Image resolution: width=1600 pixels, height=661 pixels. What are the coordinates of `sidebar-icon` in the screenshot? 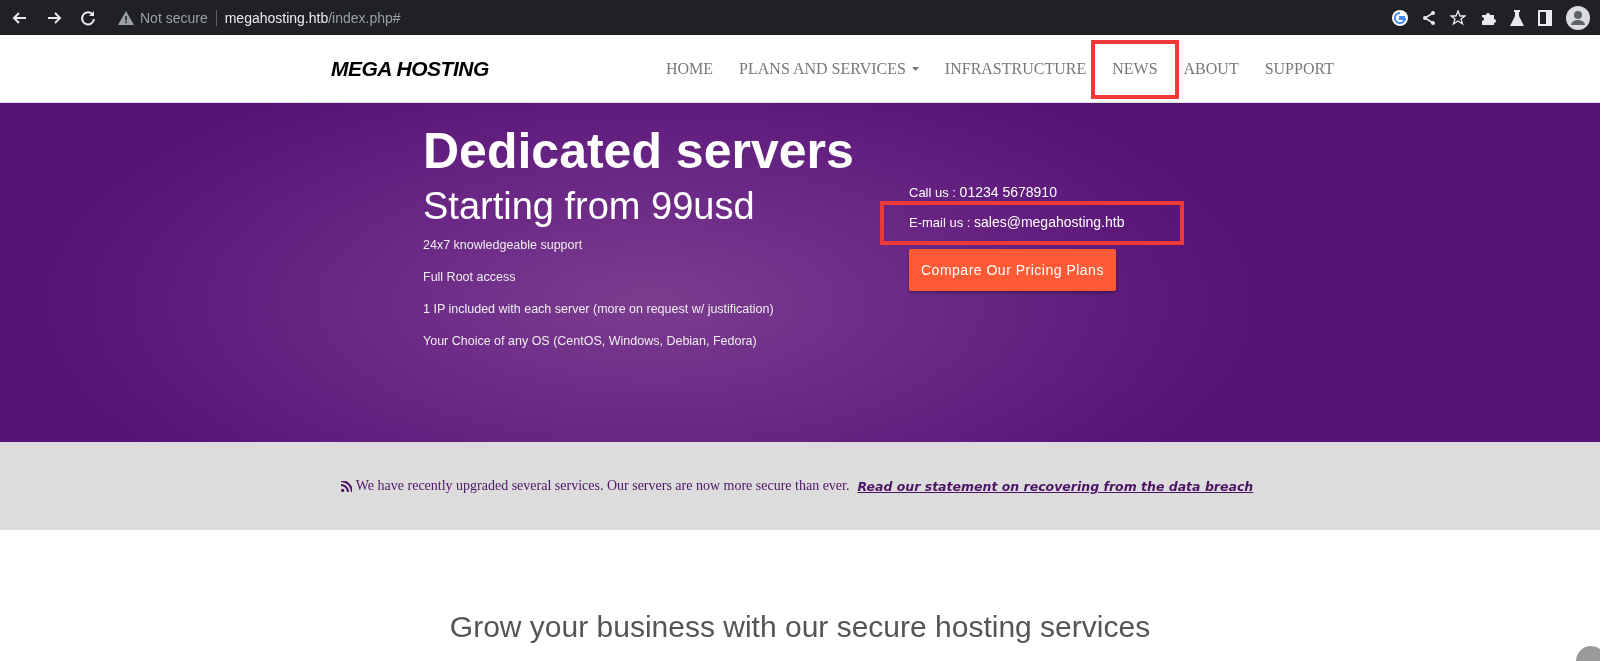 It's located at (1545, 17).